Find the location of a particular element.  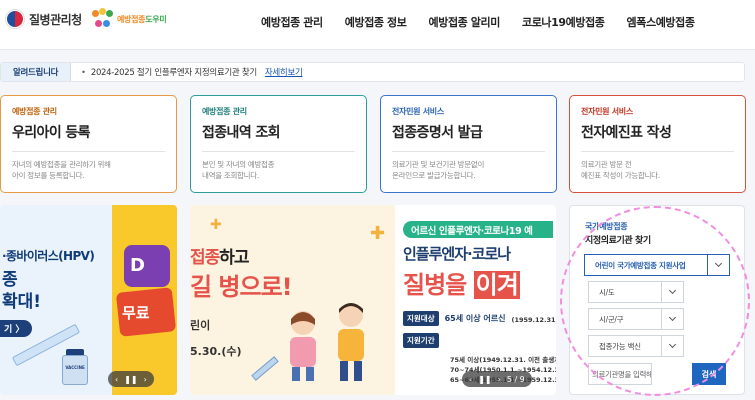

card-title: 접종증명서 발급 is located at coordinates (437, 133).